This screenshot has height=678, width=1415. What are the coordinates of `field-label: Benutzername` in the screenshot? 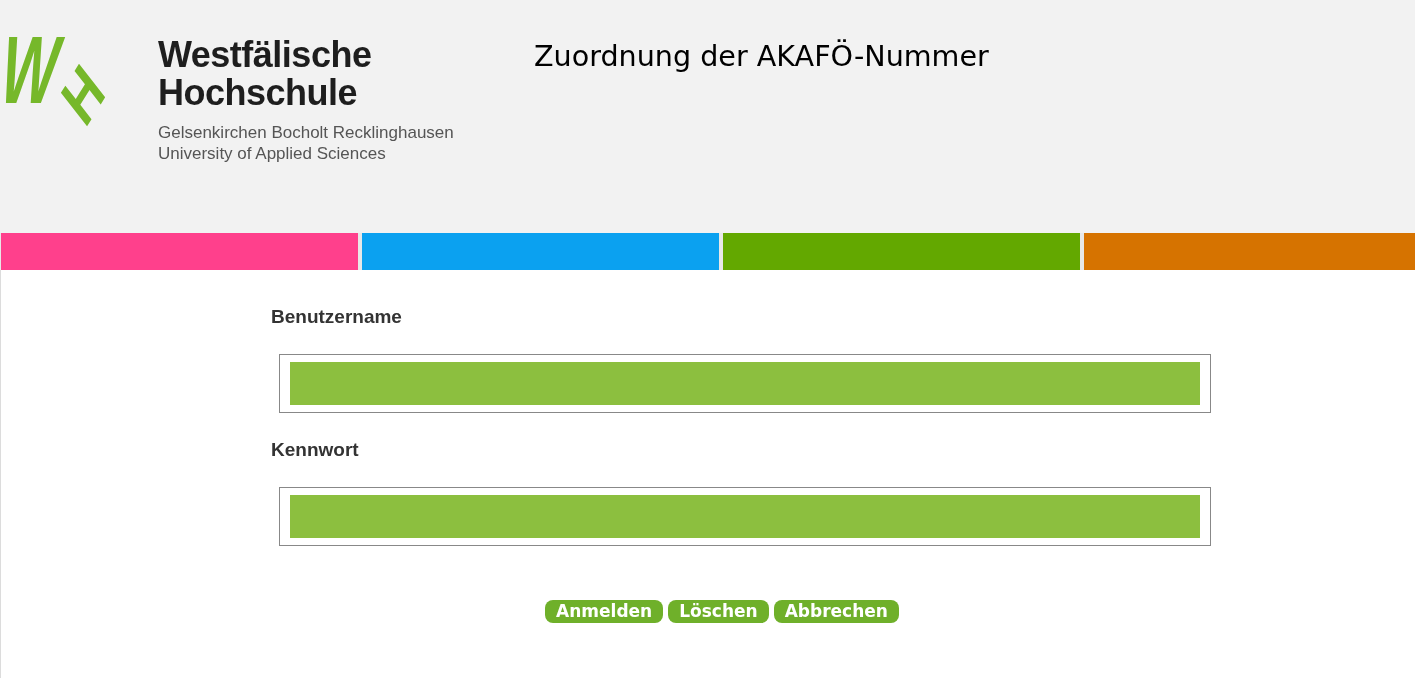 It's located at (336, 317).